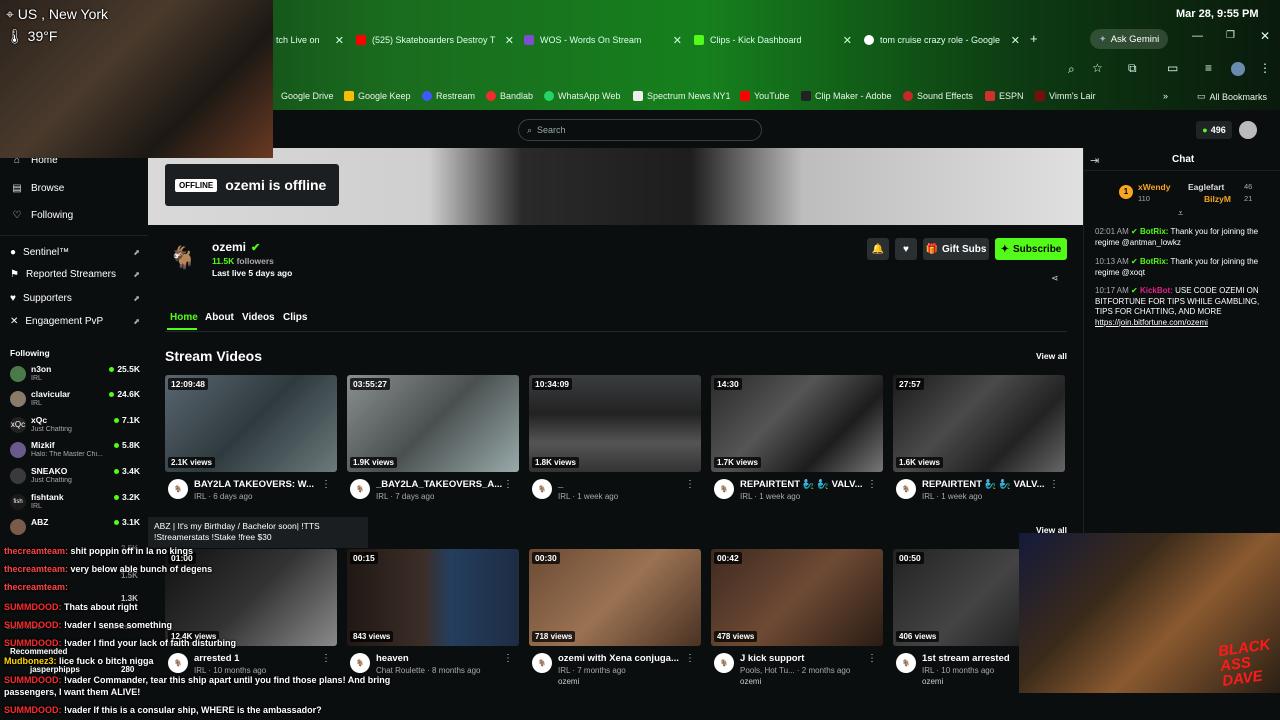  Describe the element at coordinates (14, 321) in the screenshot. I see `swords-icon: ✕` at that location.